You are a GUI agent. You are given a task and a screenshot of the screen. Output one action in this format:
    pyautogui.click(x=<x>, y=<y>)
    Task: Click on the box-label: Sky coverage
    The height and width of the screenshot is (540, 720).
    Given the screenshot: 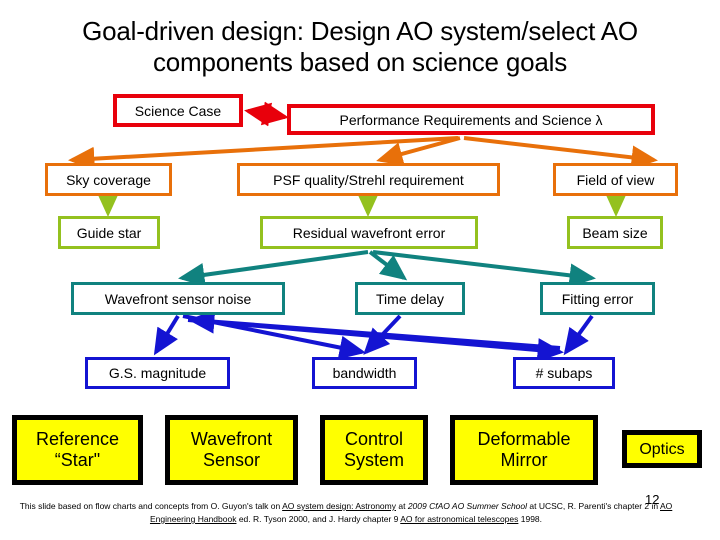 What is the action you would take?
    pyautogui.click(x=108, y=179)
    